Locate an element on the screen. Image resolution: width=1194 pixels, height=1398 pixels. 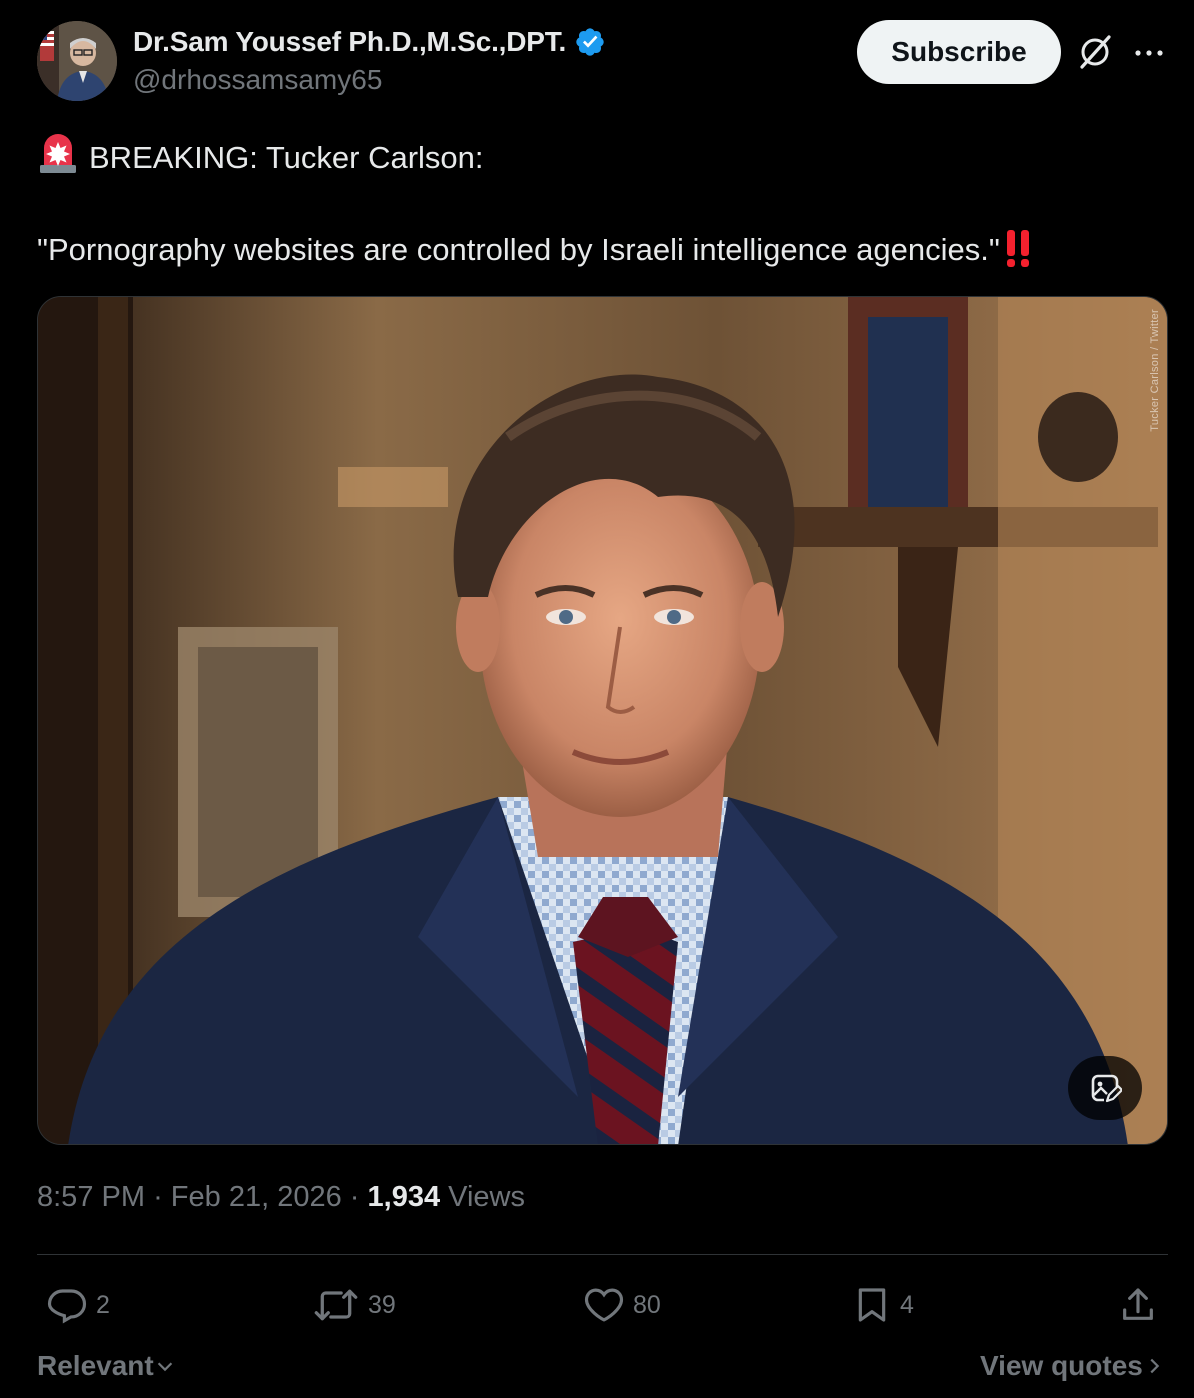
tweet-date: Feb 21, 2026 is located at coordinates (256, 1197).